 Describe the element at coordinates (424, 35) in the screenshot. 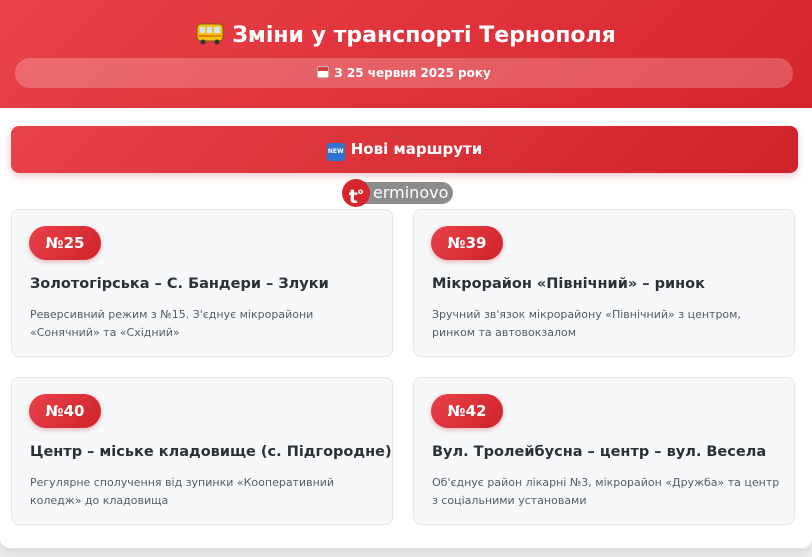

I see `page-title: Зміни у транспорті Тернополя` at that location.